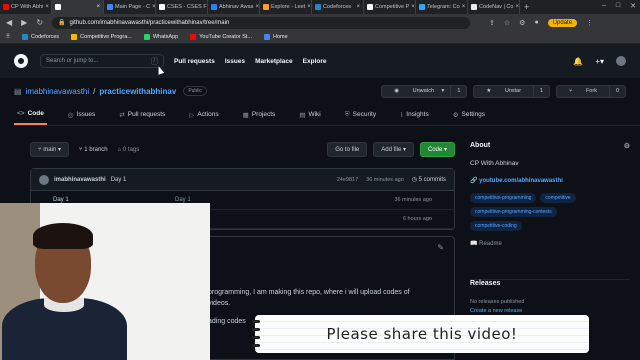 This screenshot has width=640, height=360. I want to click on browser-tab: ×, so click(78, 7).